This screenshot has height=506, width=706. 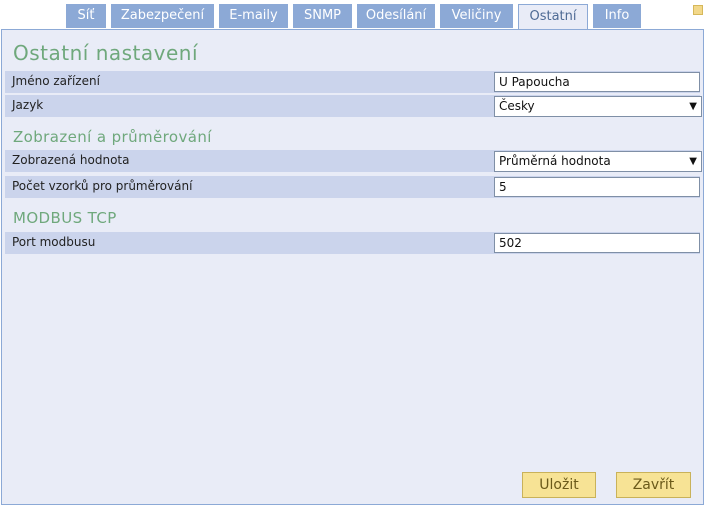 I want to click on close-button: Zavřít, so click(x=653, y=485).